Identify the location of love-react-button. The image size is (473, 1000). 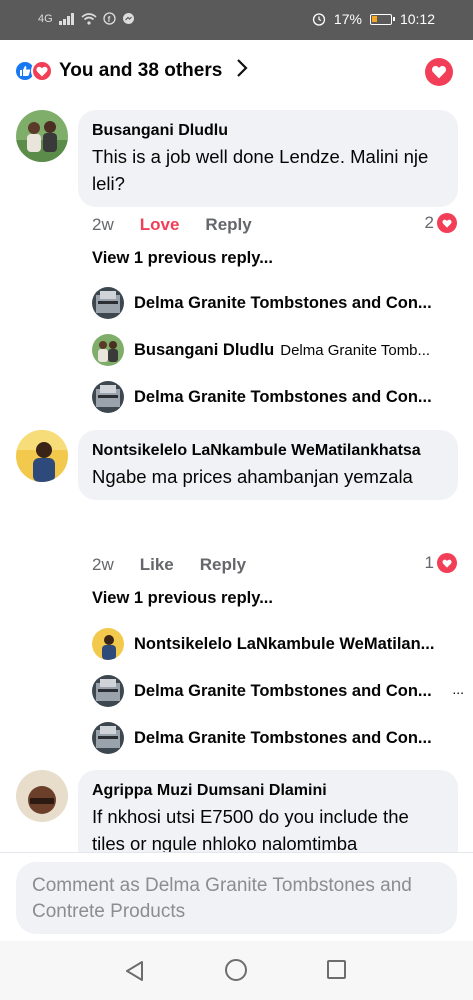
(439, 72).